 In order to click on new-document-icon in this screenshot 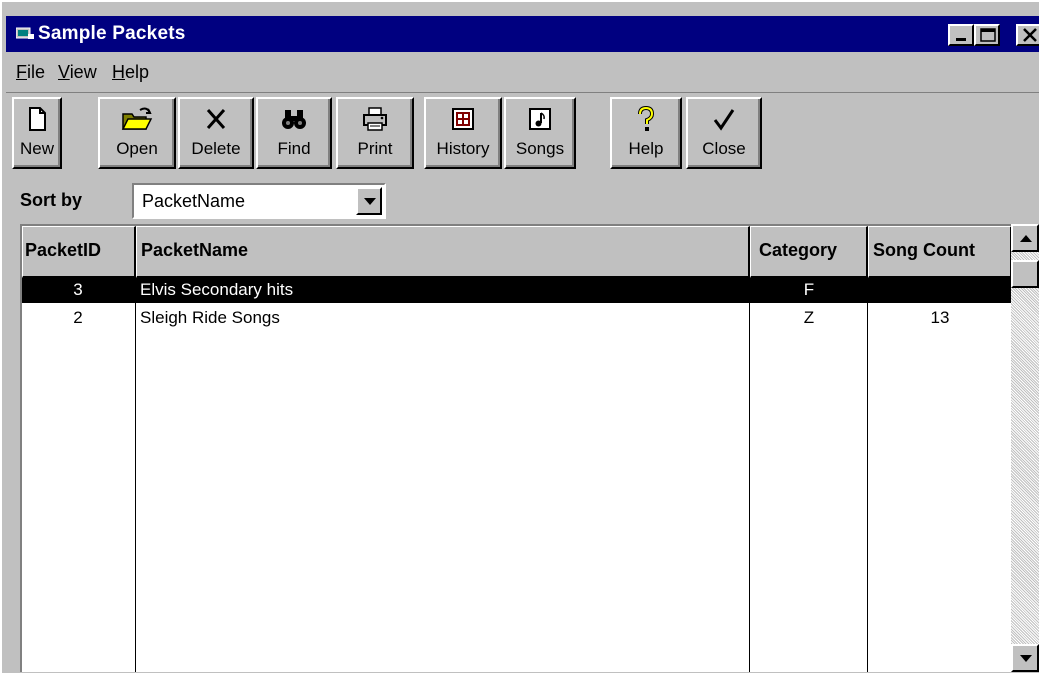, I will do `click(37, 119)`.